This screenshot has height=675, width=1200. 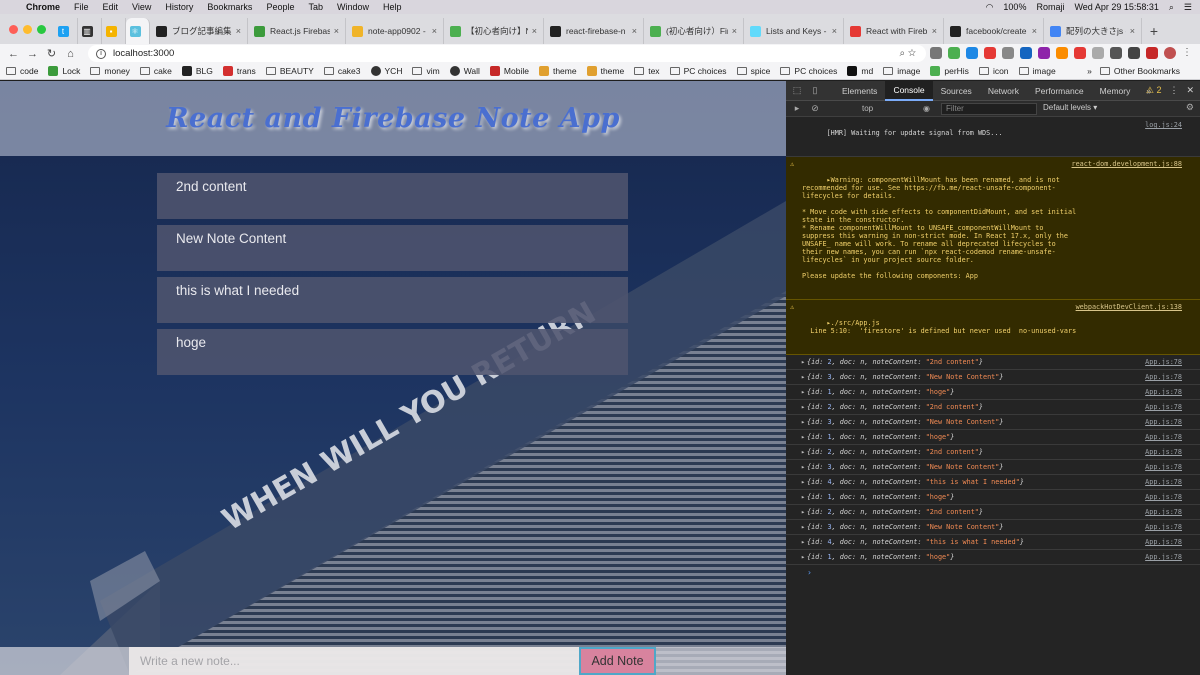 What do you see at coordinates (81, 7) in the screenshot?
I see `menu-file: File` at bounding box center [81, 7].